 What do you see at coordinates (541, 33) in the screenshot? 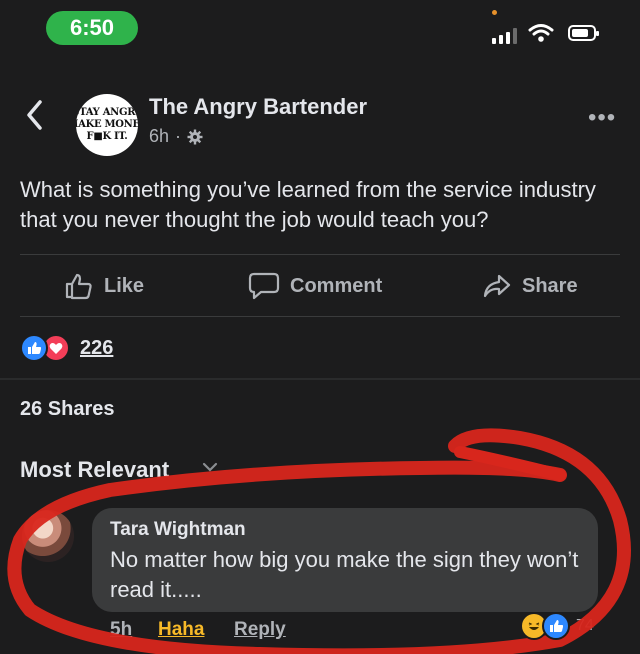
I see `wifi-icon` at bounding box center [541, 33].